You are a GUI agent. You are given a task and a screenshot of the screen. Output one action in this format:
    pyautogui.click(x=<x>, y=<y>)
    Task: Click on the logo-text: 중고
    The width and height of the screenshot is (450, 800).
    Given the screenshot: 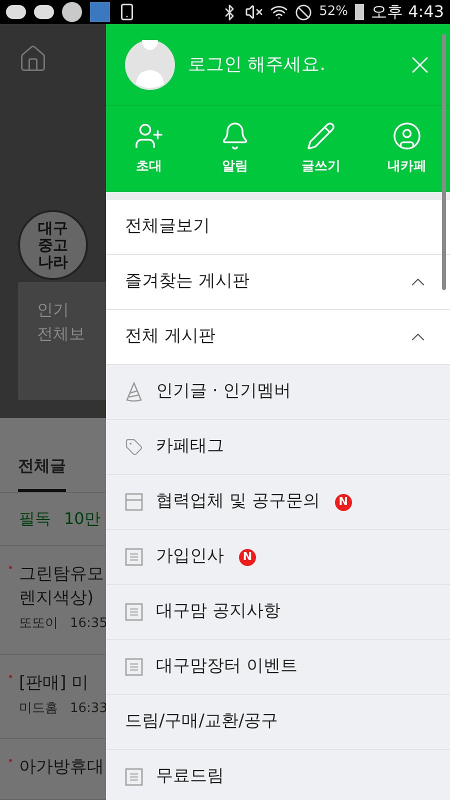 What is the action you would take?
    pyautogui.click(x=53, y=245)
    